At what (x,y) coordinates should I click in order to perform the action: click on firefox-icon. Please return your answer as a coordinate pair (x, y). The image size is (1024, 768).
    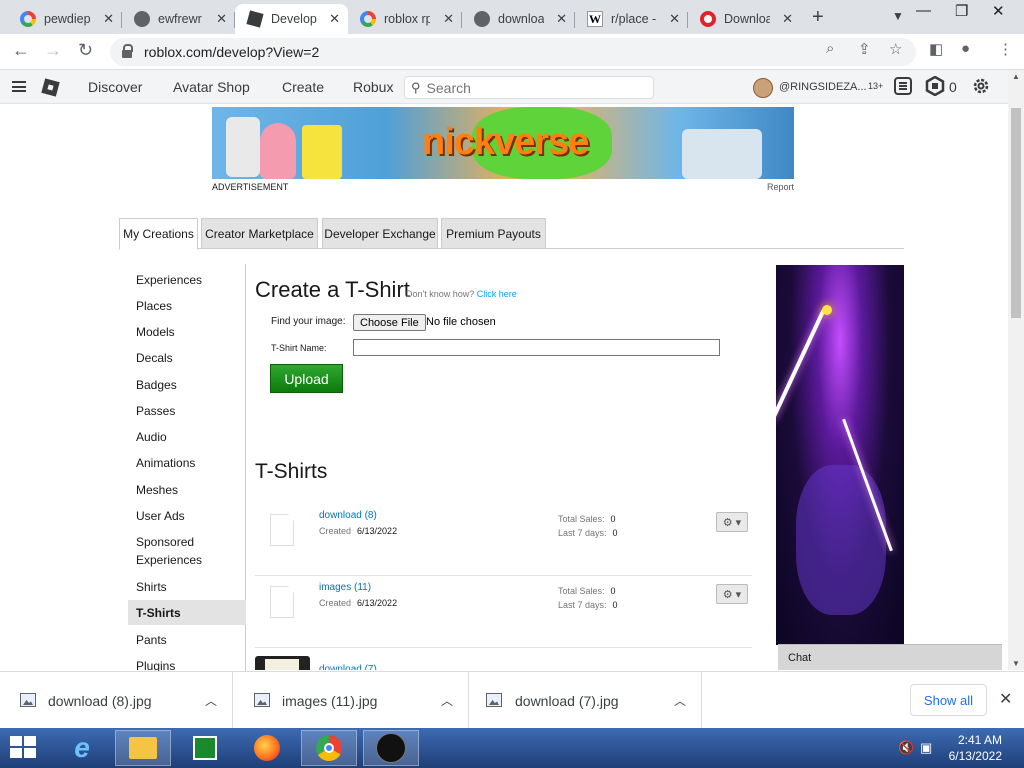
    Looking at the image, I should click on (267, 748).